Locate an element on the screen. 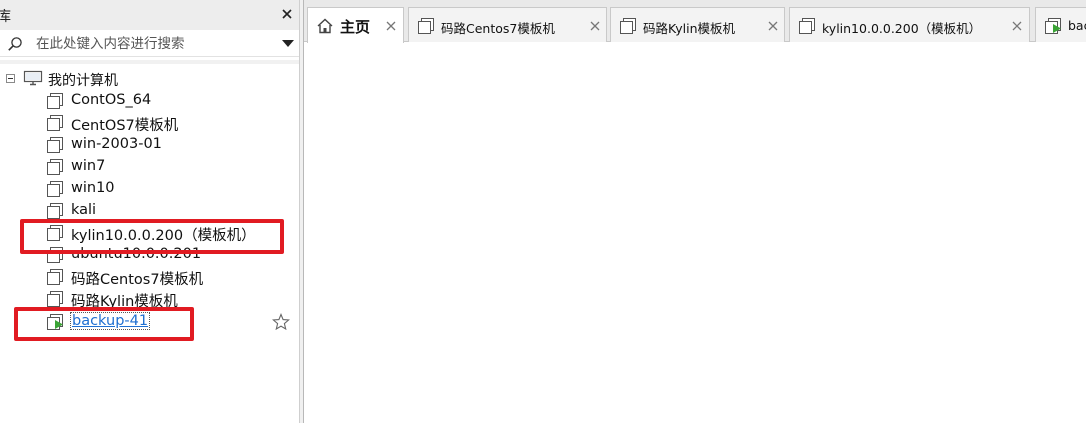 The height and width of the screenshot is (423, 1086). tab-malu-kylin: 码路Kylin模板机 is located at coordinates (697, 24).